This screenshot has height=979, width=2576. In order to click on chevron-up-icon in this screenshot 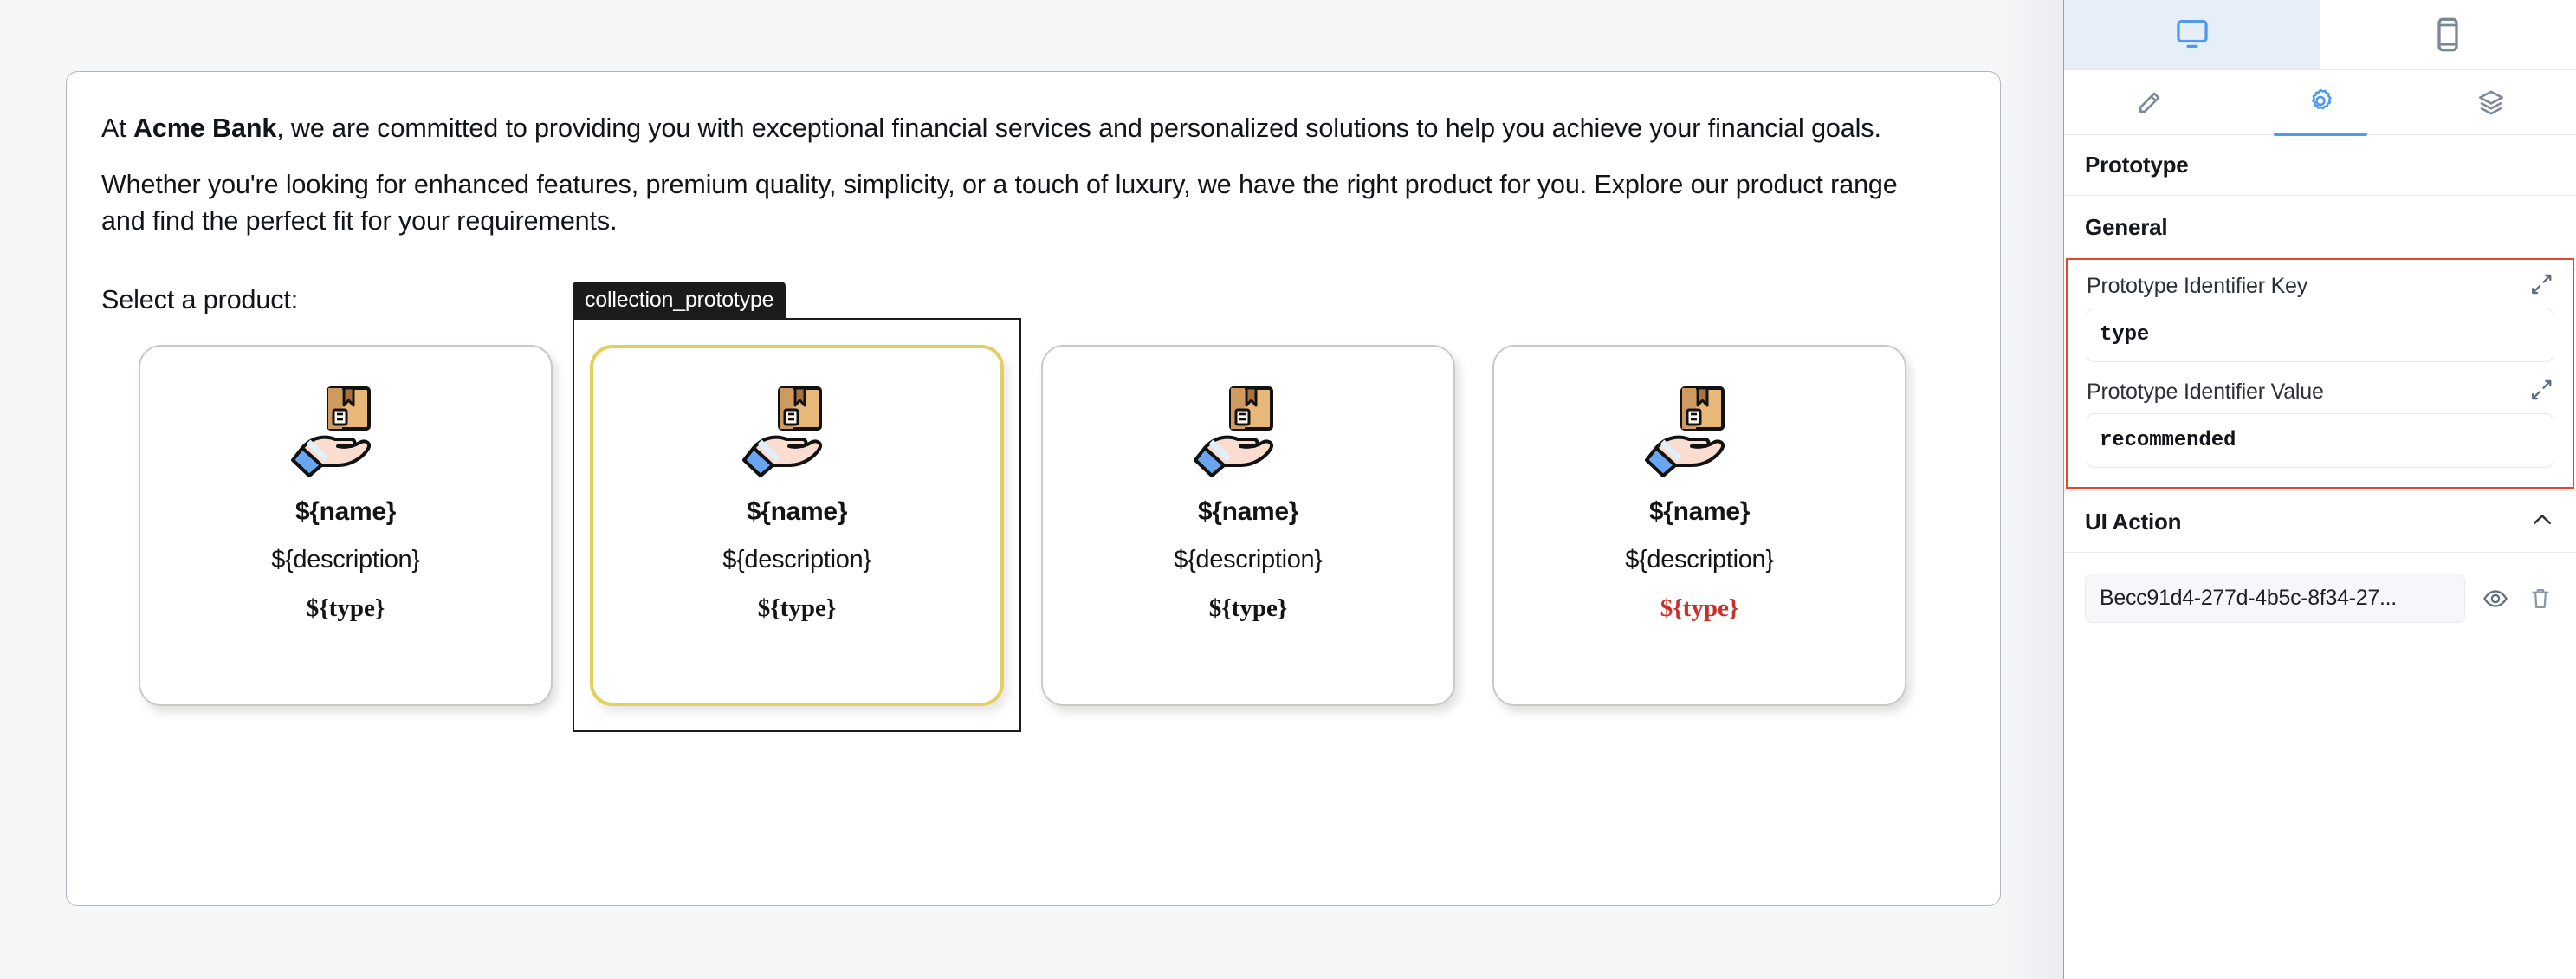, I will do `click(2542, 522)`.